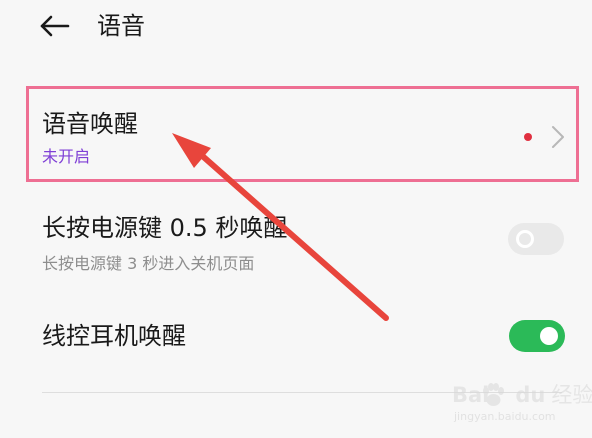 This screenshot has width=592, height=438. What do you see at coordinates (66, 156) in the screenshot?
I see `voice-wake-status: 未开启` at bounding box center [66, 156].